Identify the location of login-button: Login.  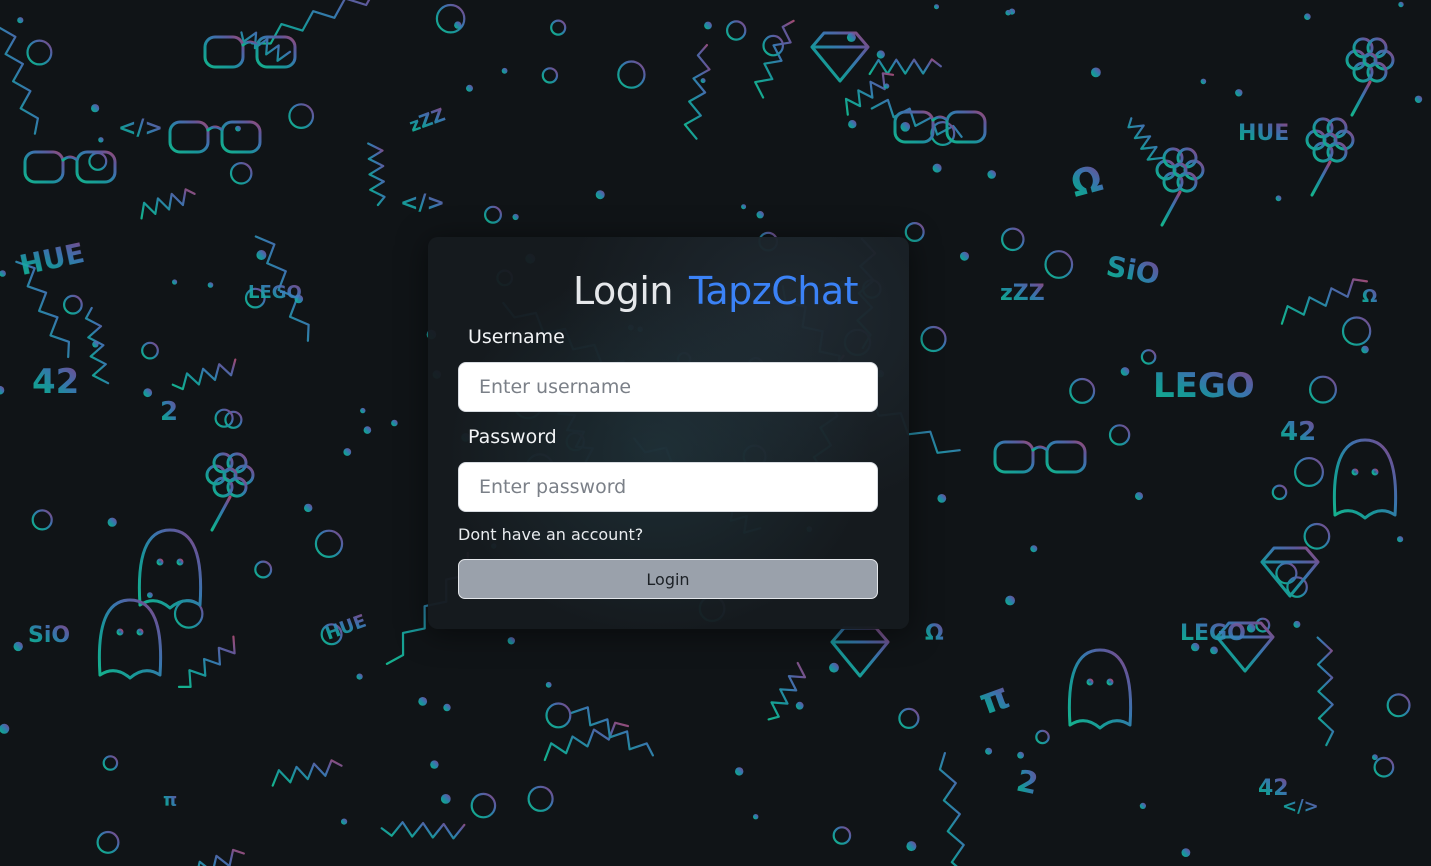
(668, 579).